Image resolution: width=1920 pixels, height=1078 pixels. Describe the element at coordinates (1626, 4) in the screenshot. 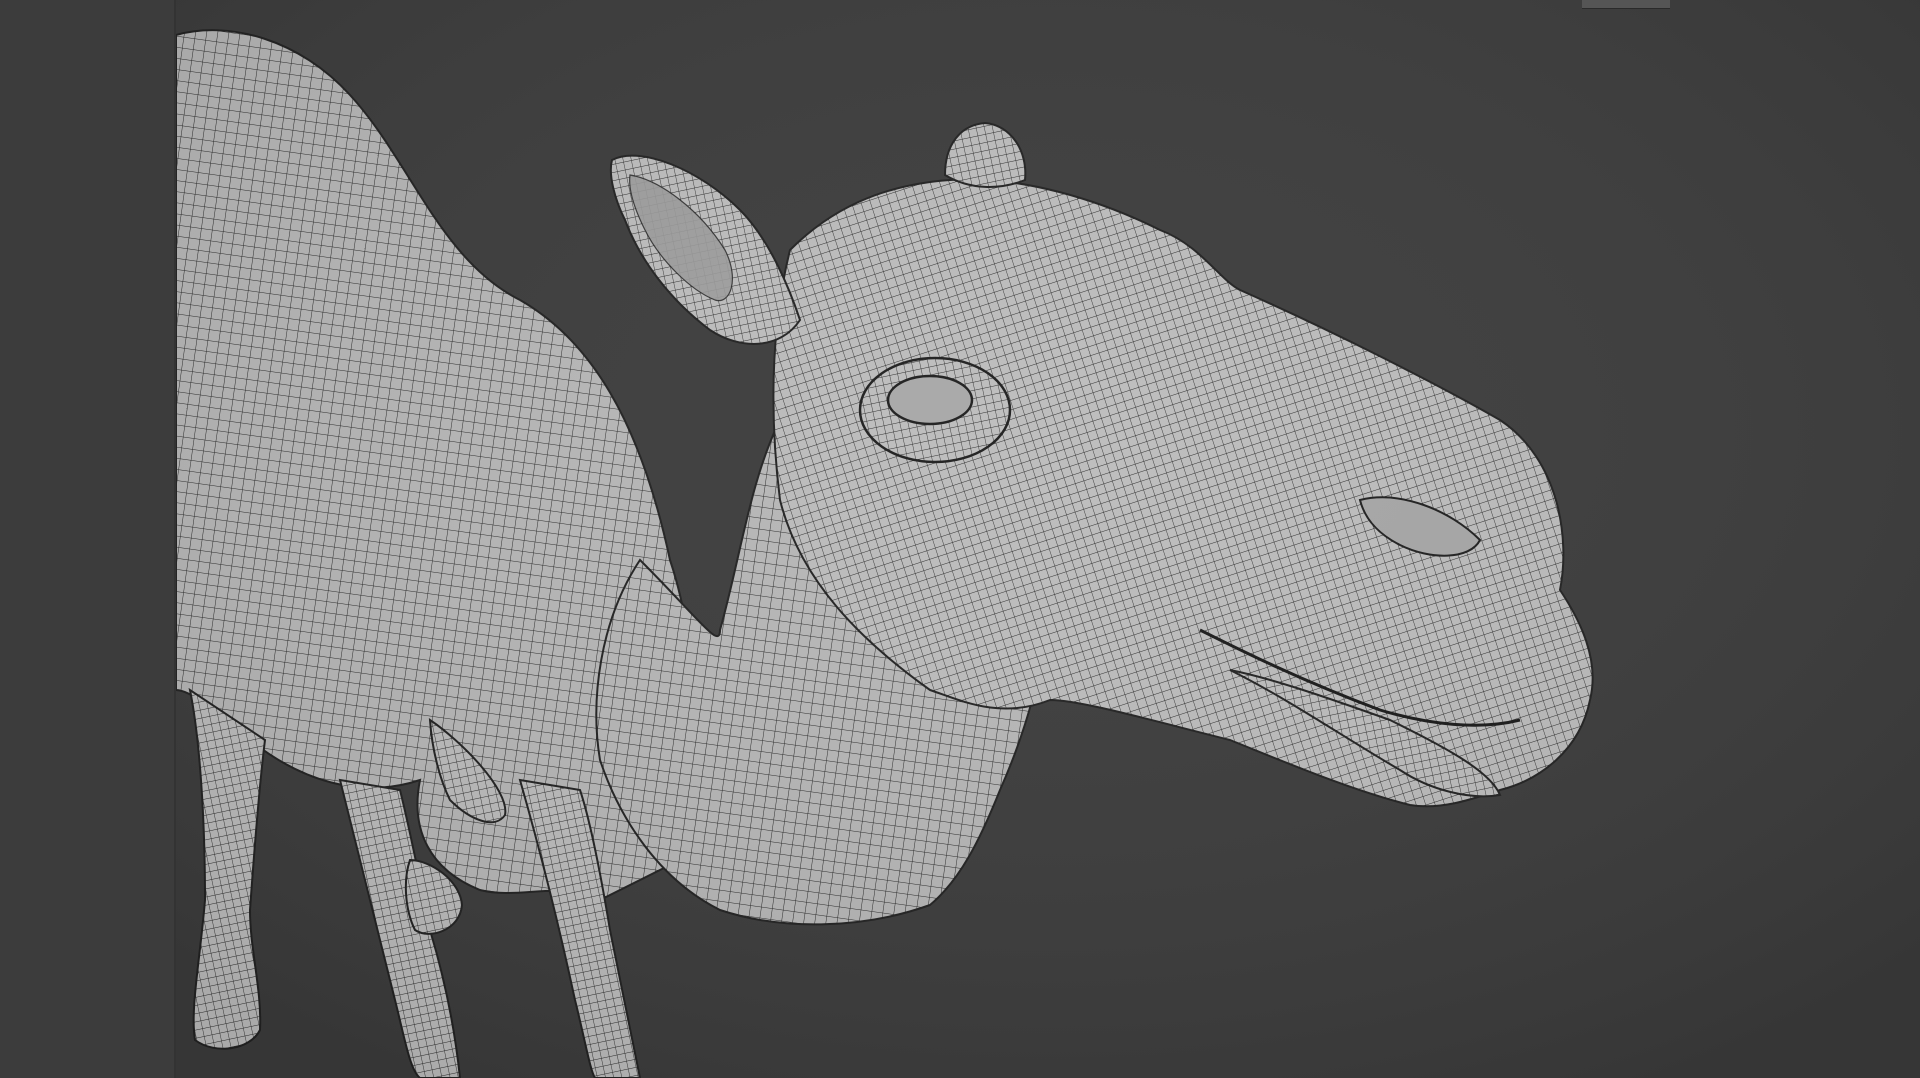

I see `viewport-header-tab` at that location.